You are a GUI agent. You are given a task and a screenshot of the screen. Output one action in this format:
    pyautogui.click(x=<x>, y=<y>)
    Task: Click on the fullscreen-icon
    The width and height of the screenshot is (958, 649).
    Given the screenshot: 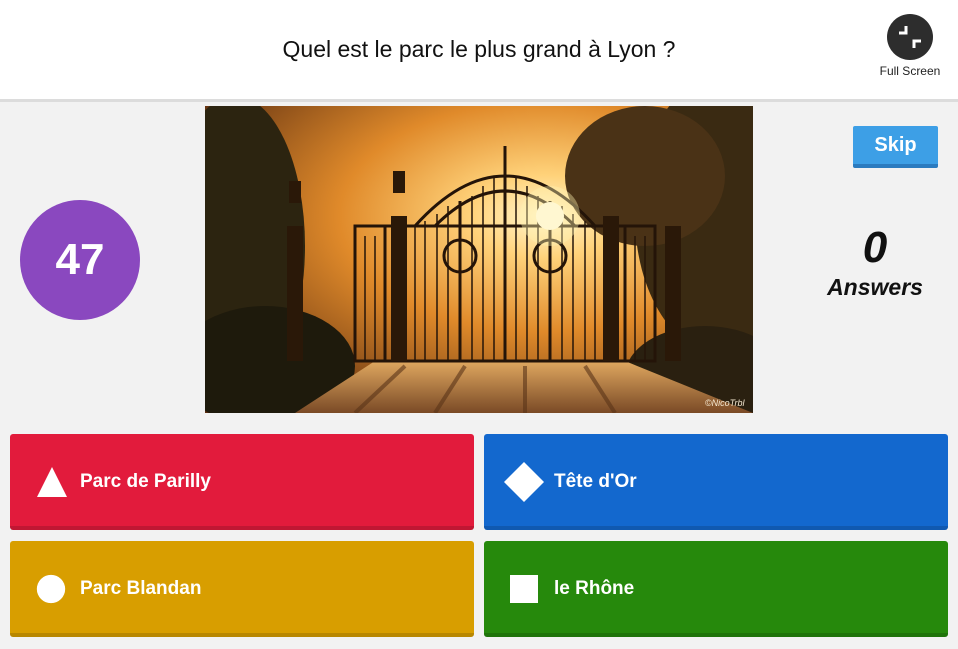 What is the action you would take?
    pyautogui.click(x=910, y=37)
    